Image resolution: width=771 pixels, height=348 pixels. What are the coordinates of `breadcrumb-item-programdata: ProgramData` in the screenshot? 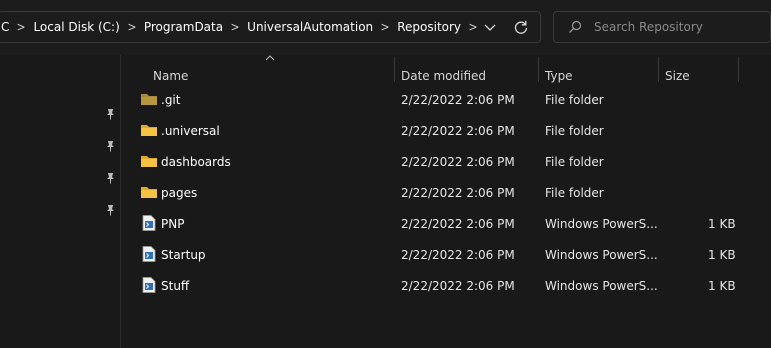 It's located at (183, 27).